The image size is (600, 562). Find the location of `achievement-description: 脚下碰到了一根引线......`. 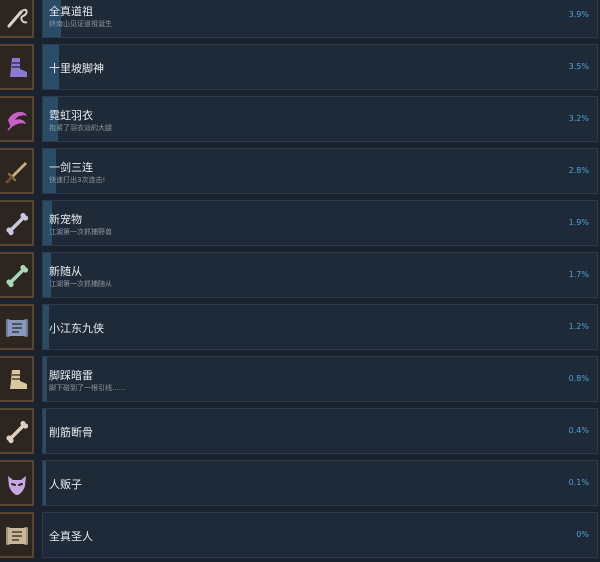

achievement-description: 脚下碰到了一根引线...... is located at coordinates (87, 388).